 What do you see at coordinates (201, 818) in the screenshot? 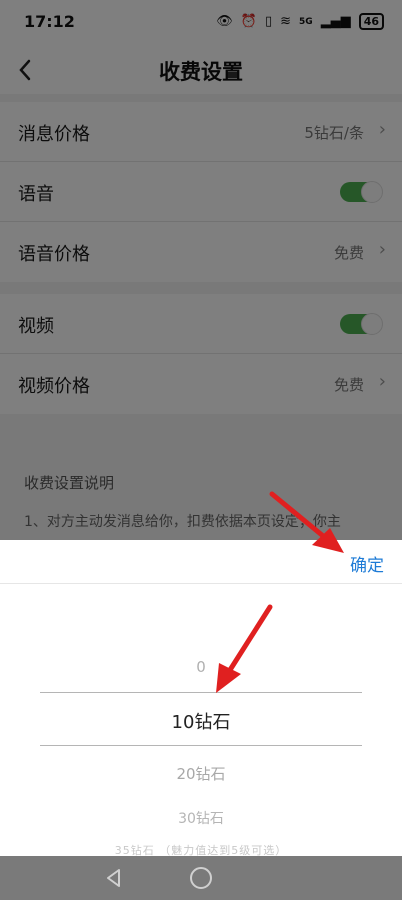
I see `picker-option: 30钻石` at bounding box center [201, 818].